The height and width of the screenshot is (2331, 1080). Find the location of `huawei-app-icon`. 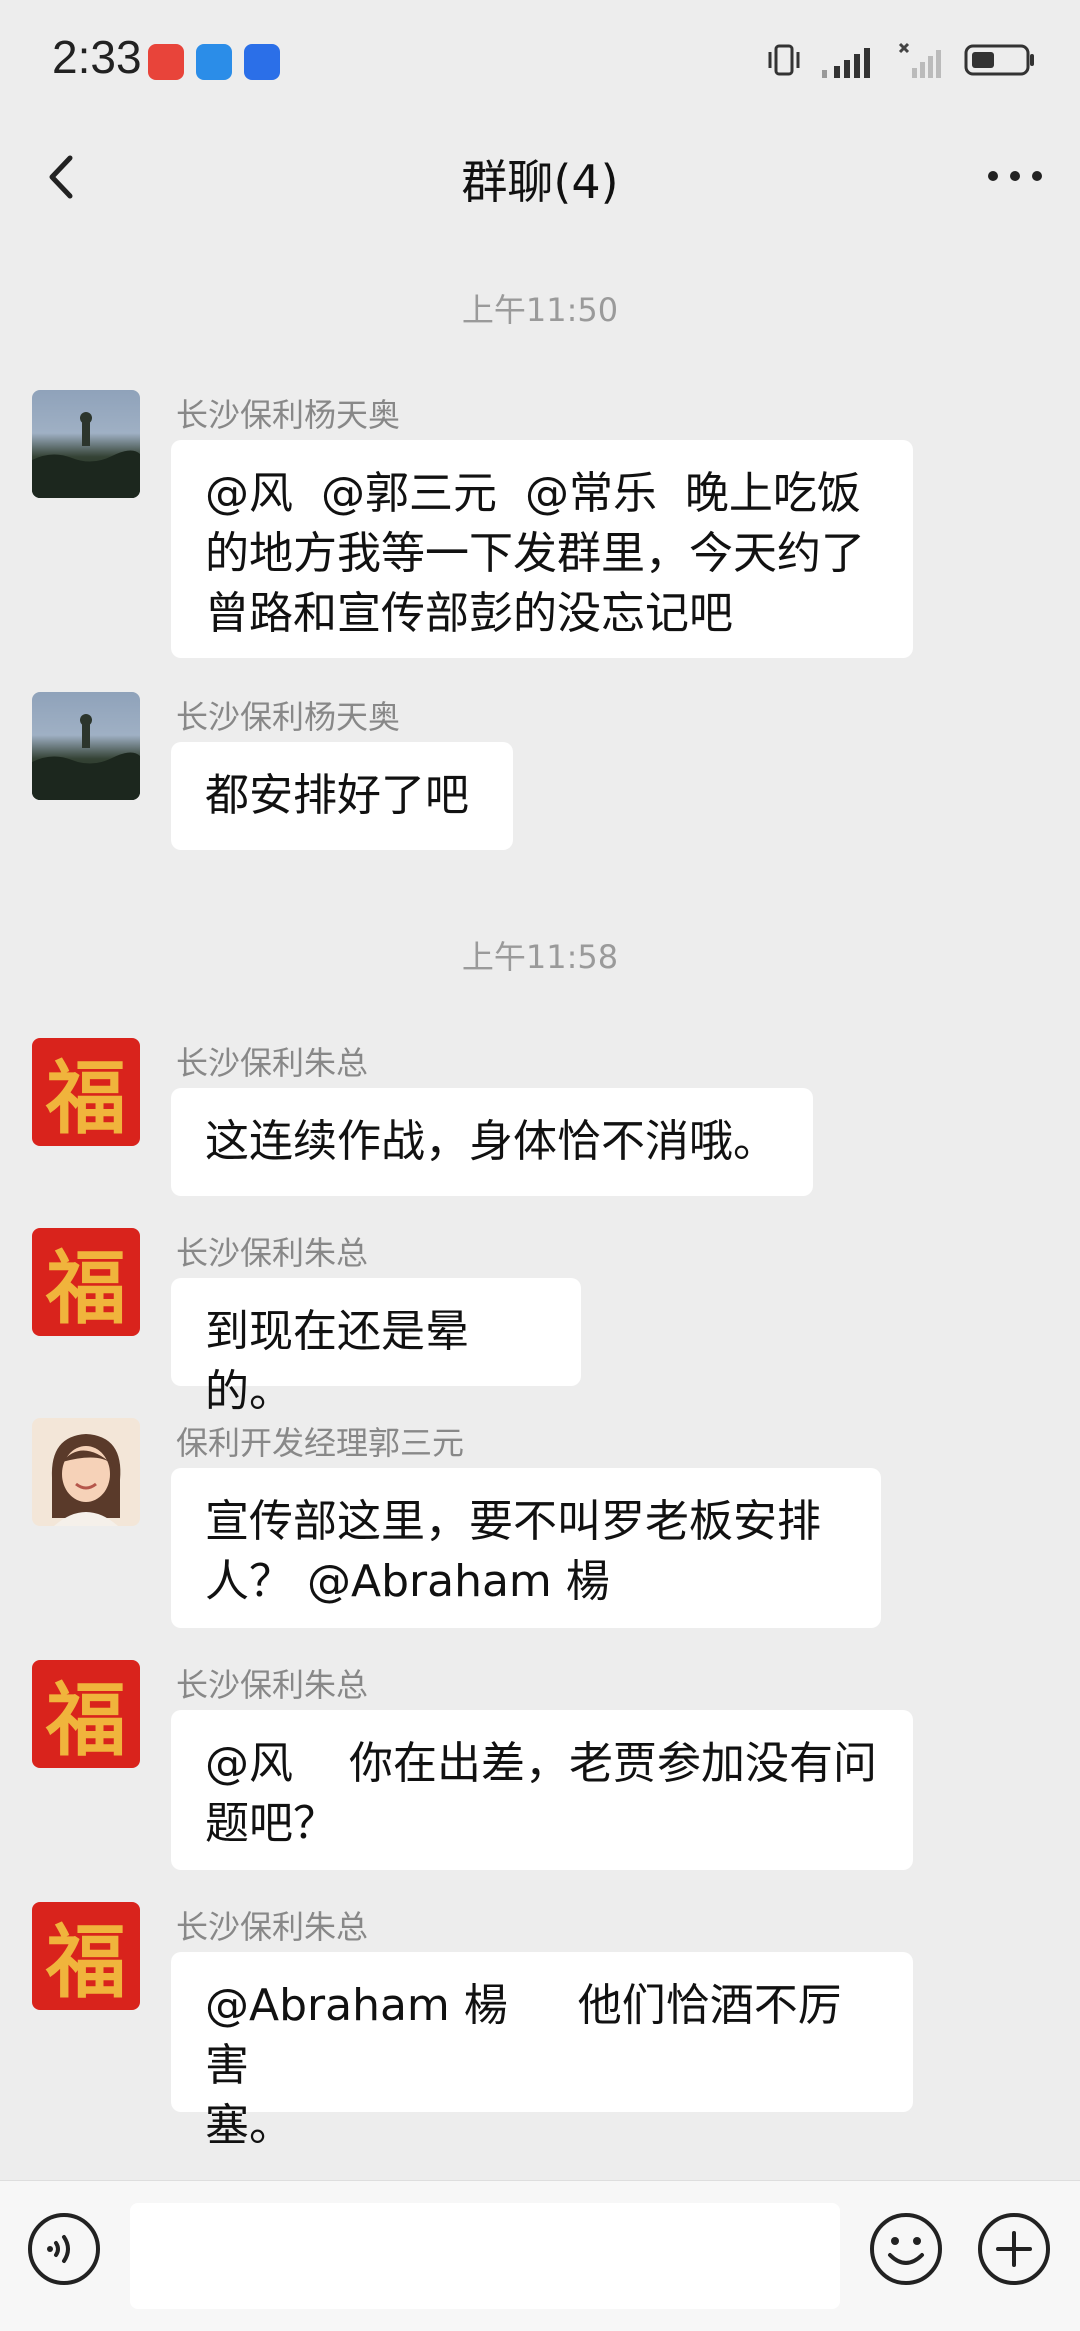

huawei-app-icon is located at coordinates (166, 62).